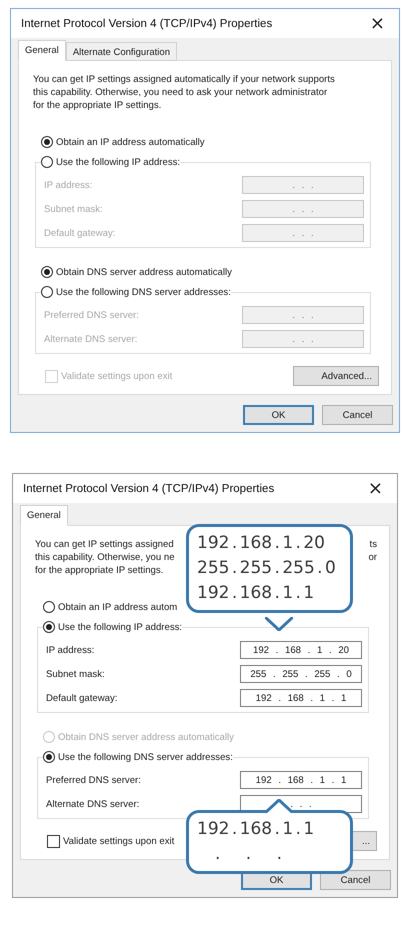 This screenshot has width=404, height=927. Describe the element at coordinates (121, 51) in the screenshot. I see `tab: Alternate Configuration` at that location.